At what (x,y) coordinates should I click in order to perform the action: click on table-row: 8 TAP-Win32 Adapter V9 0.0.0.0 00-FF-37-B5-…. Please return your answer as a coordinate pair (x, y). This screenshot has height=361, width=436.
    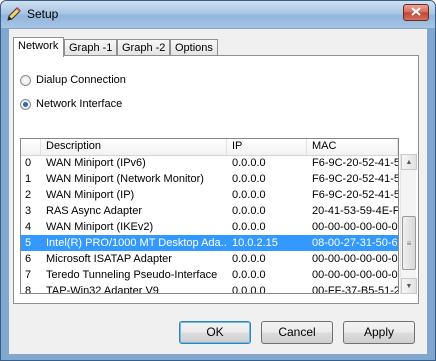
    Looking at the image, I should click on (209, 288).